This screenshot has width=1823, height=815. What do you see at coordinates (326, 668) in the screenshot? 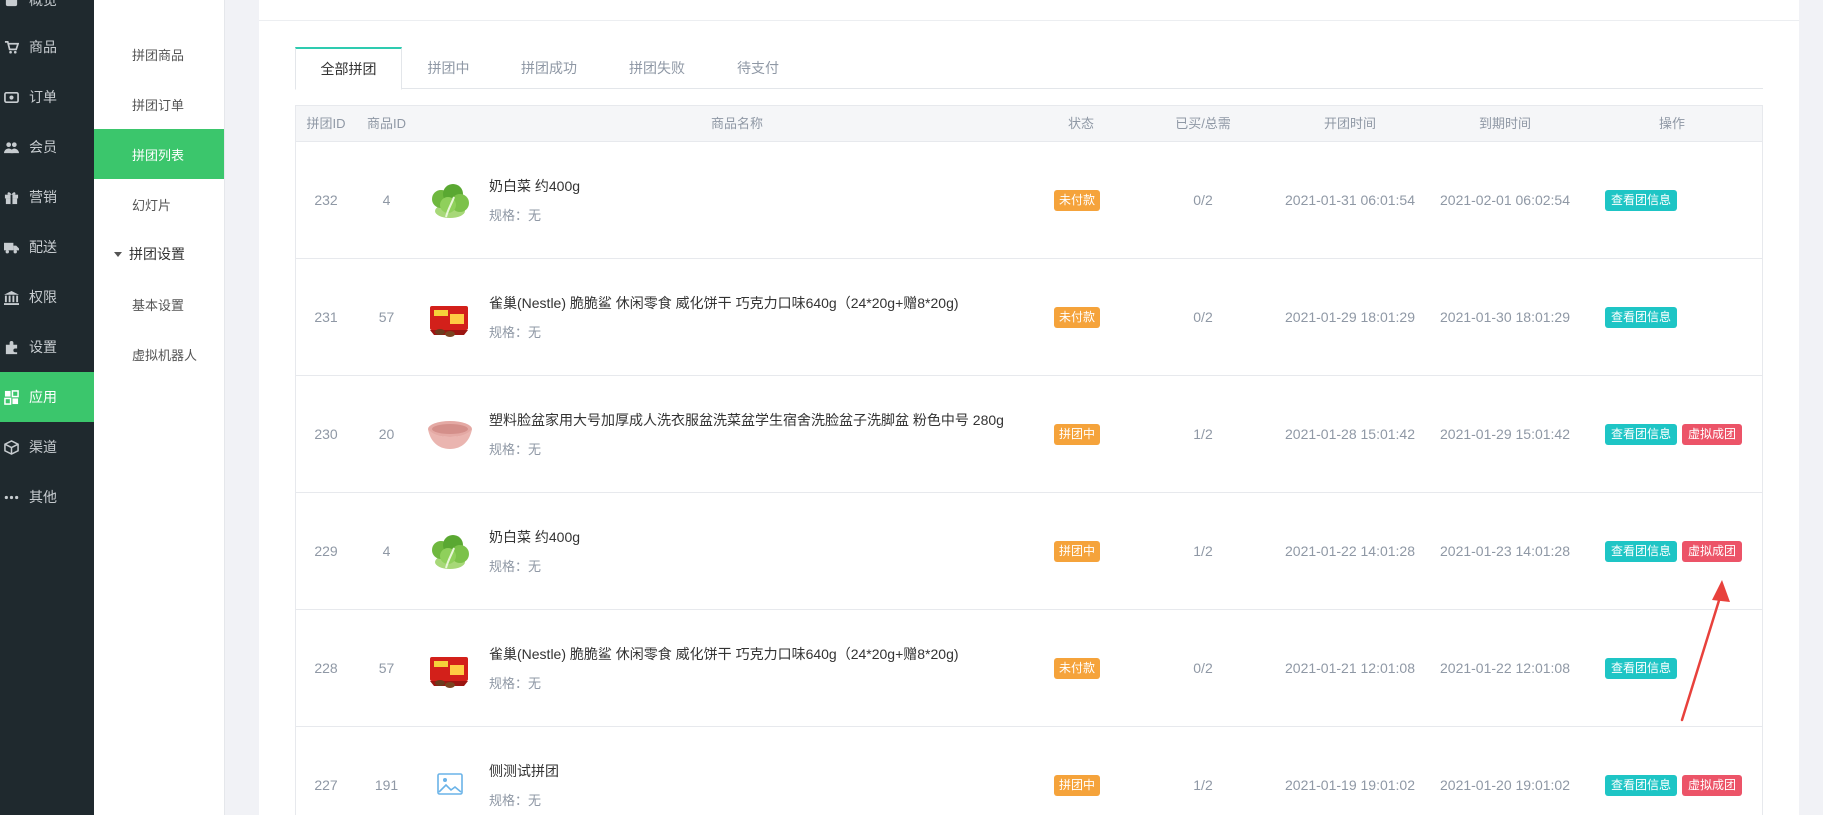
I see `group-id: 228` at bounding box center [326, 668].